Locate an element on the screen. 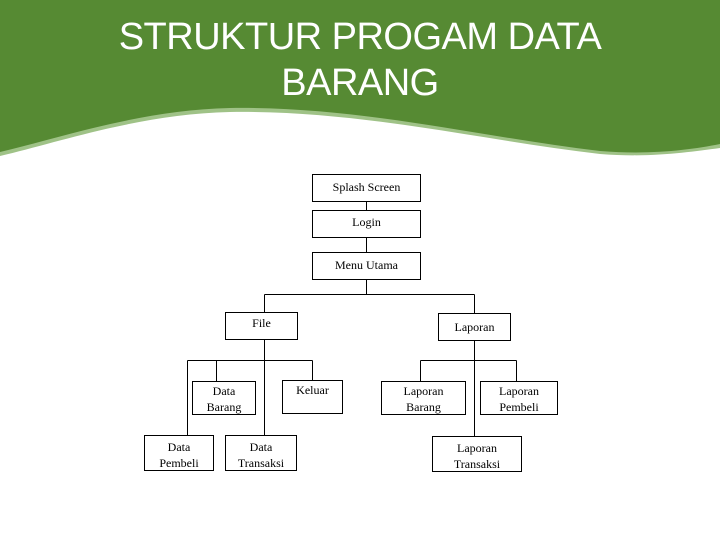 The width and height of the screenshot is (720, 540). node-login: Login is located at coordinates (366, 224).